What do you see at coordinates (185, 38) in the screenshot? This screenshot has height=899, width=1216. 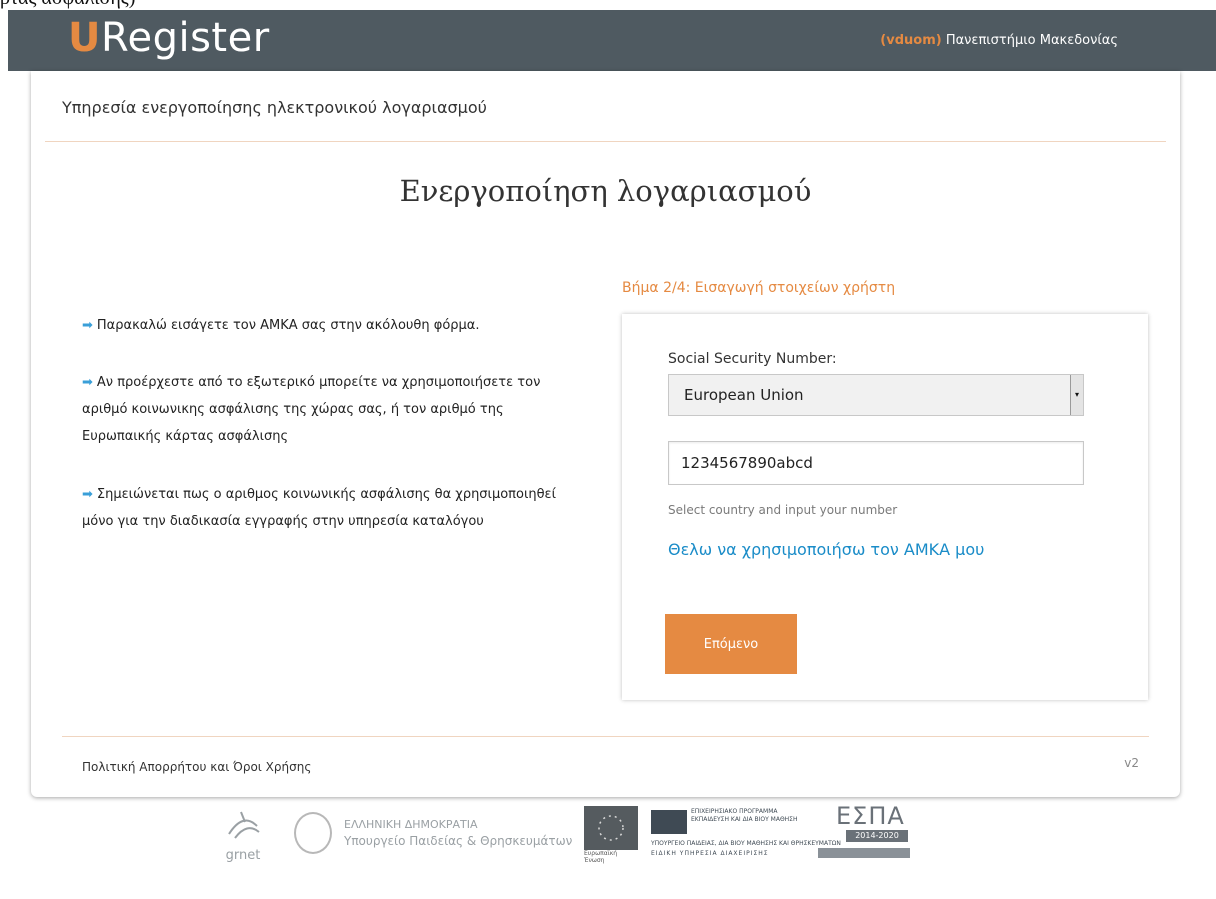 I see `logo-text: Register` at bounding box center [185, 38].